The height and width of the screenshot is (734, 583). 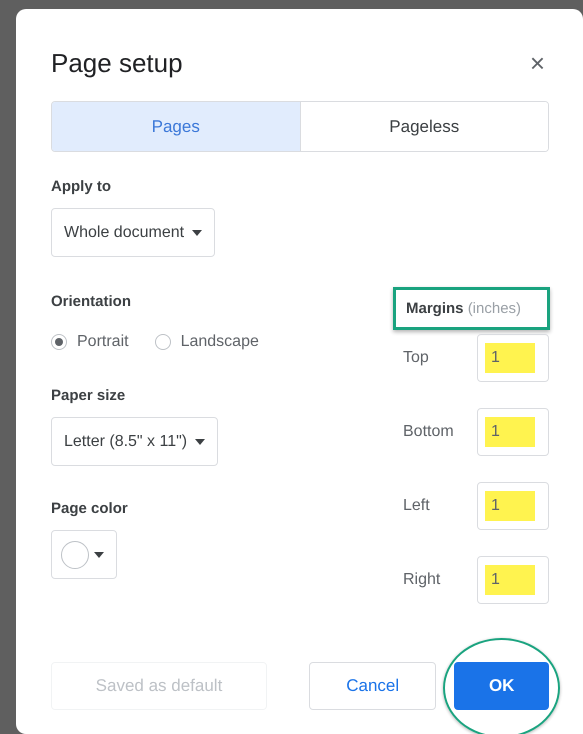 I want to click on cancel-button: Cancel, so click(x=372, y=686).